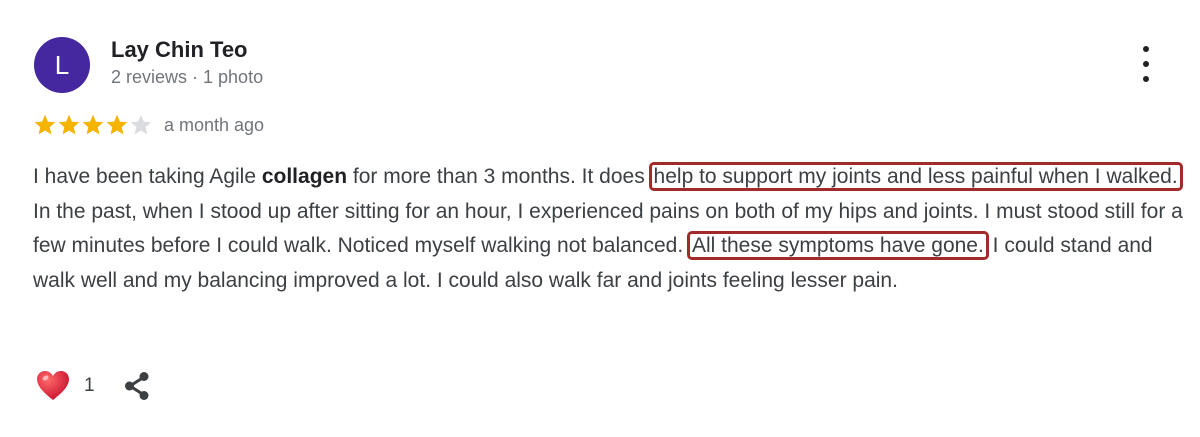 The width and height of the screenshot is (1200, 437). I want to click on review-date: a month ago, so click(214, 124).